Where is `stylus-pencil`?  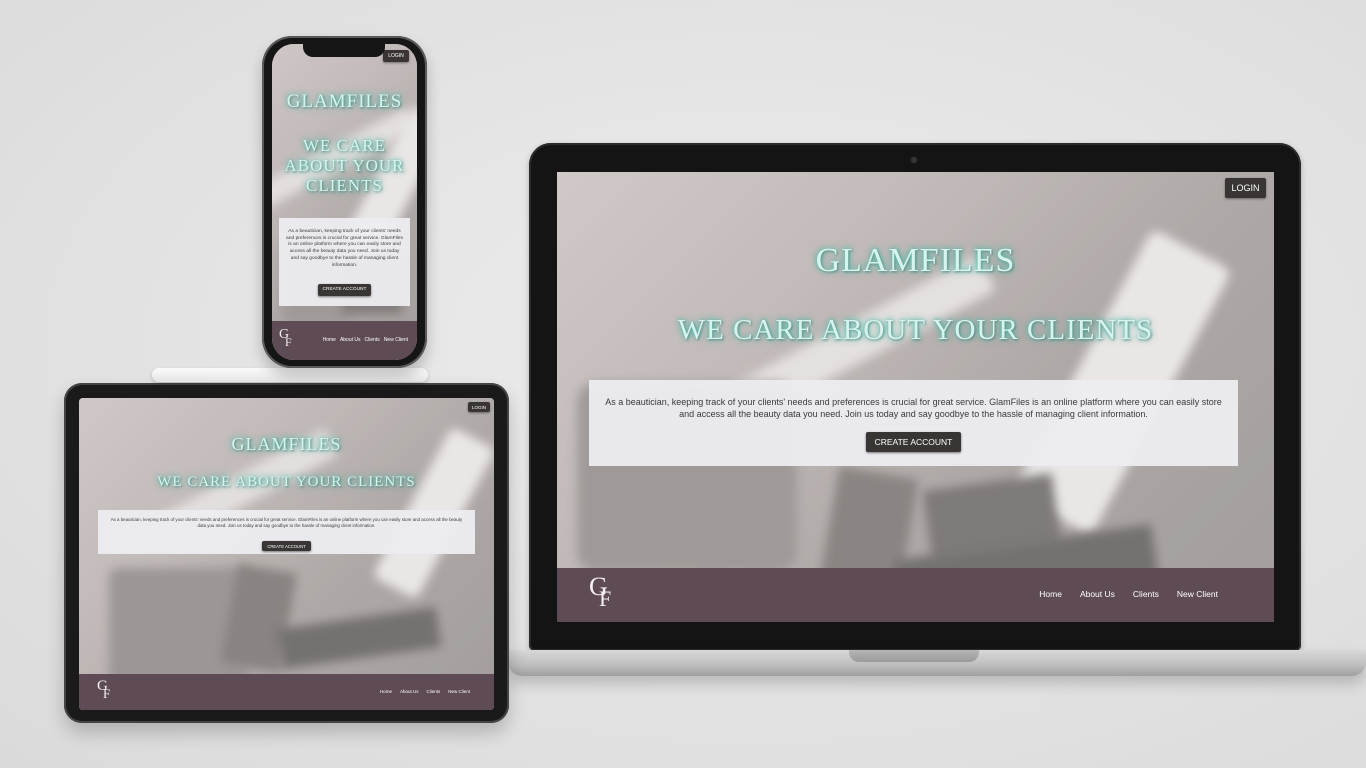 stylus-pencil is located at coordinates (290, 375).